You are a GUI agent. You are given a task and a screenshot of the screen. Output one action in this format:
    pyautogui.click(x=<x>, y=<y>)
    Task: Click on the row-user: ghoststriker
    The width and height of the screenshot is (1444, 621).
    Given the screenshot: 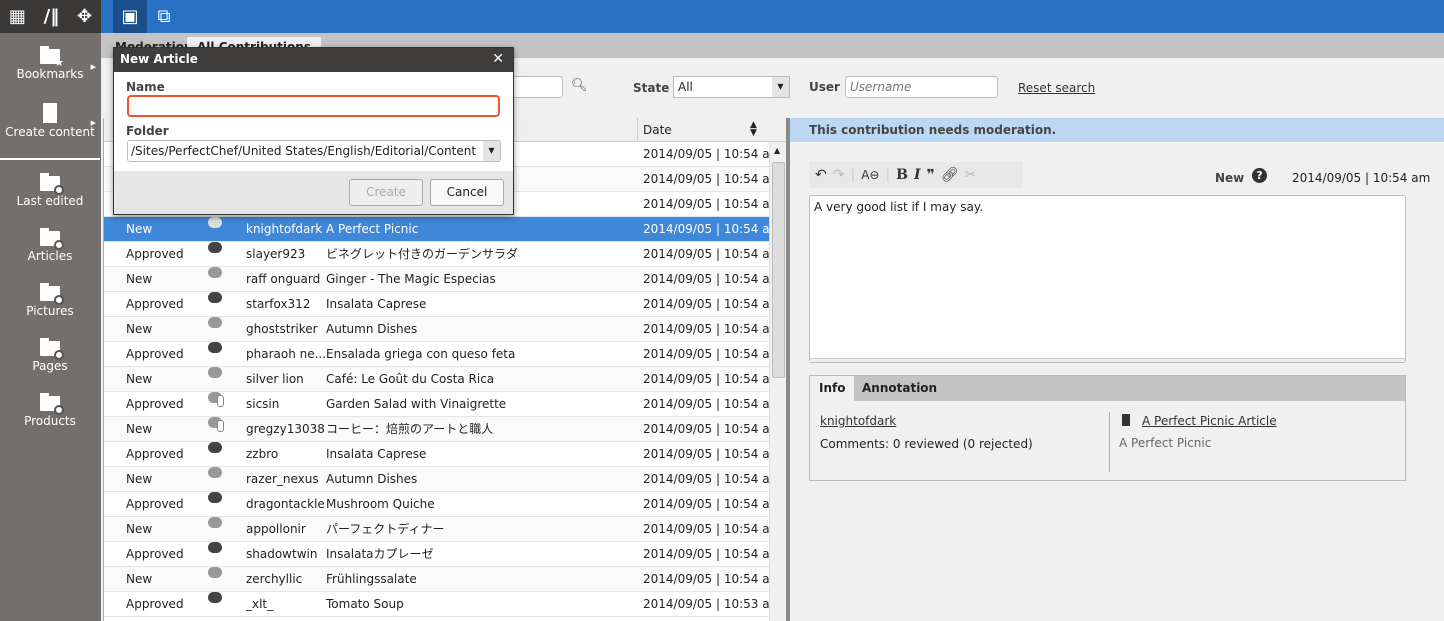 What is the action you would take?
    pyautogui.click(x=282, y=329)
    